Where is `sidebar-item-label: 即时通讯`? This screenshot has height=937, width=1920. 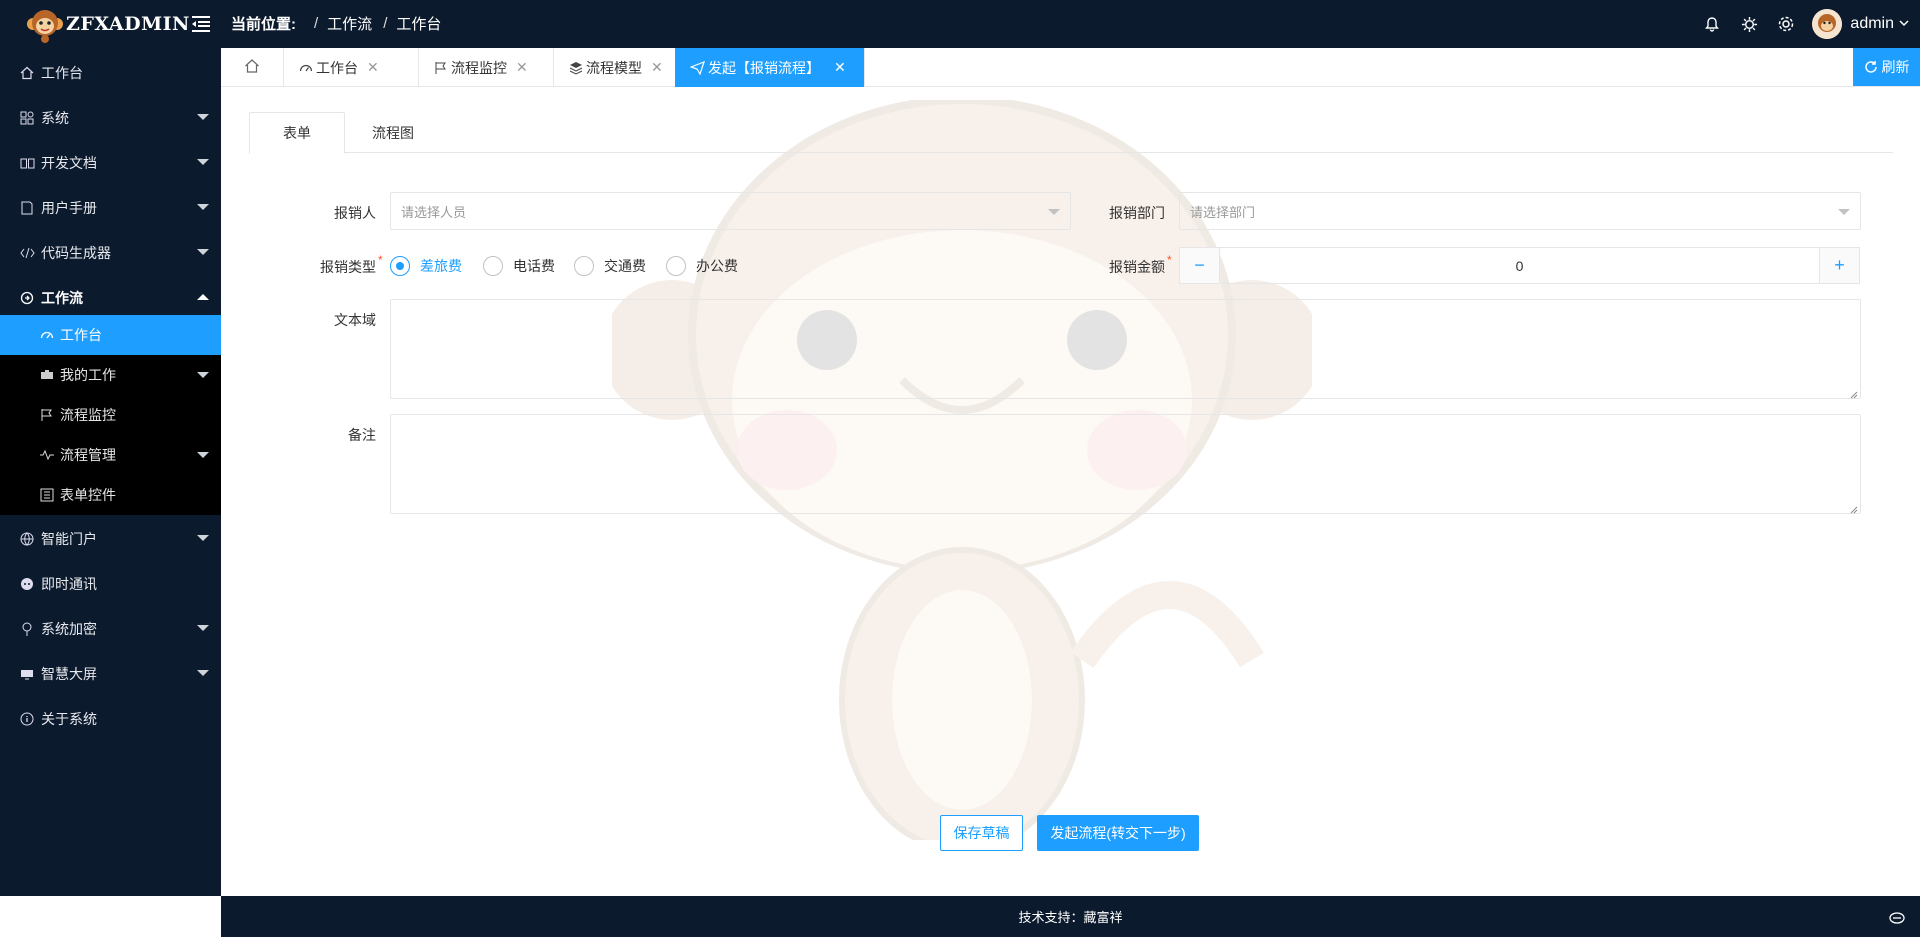
sidebar-item-label: 即时通讯 is located at coordinates (69, 583).